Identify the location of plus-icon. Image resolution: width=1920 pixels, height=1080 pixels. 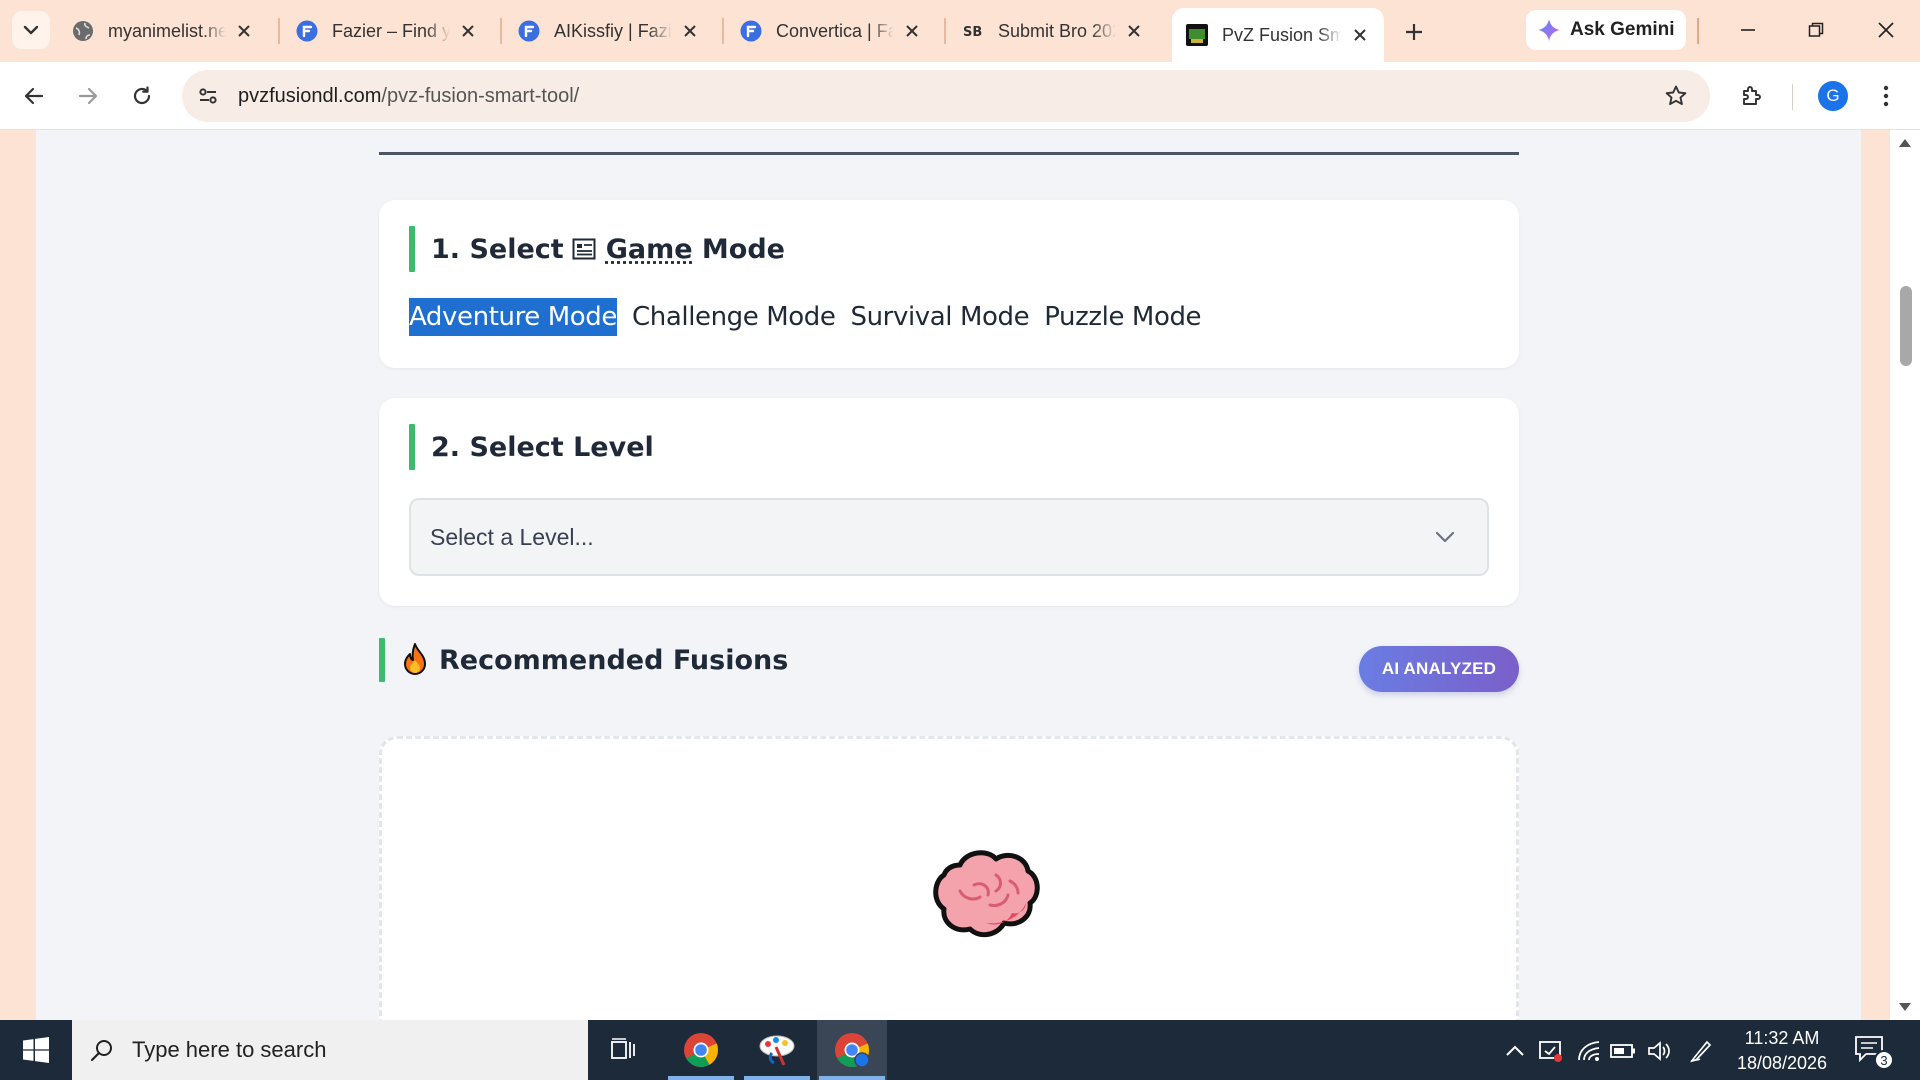
(1414, 32).